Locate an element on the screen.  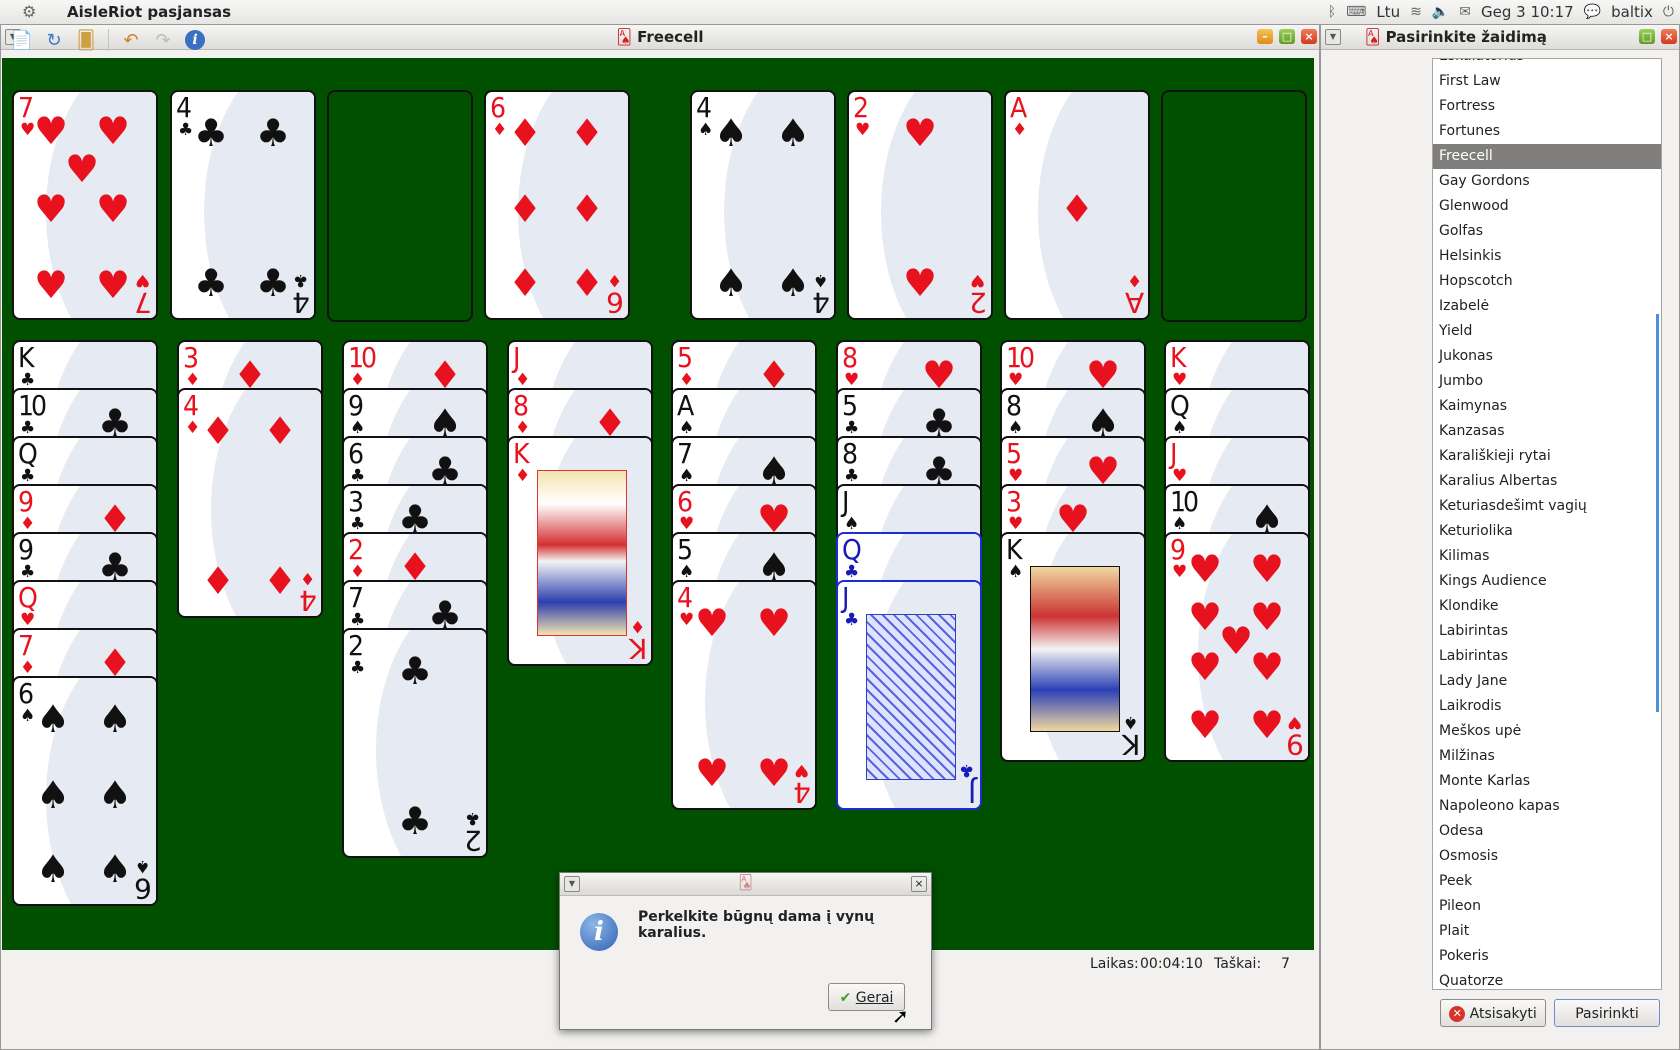
cancel-button-label: Atsisakyti is located at coordinates (1503, 1014).